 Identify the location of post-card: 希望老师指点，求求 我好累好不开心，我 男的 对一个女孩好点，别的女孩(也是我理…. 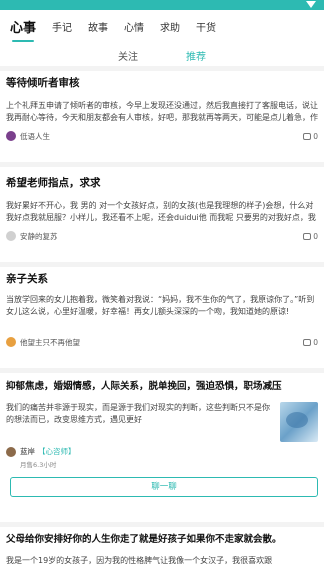
(162, 216).